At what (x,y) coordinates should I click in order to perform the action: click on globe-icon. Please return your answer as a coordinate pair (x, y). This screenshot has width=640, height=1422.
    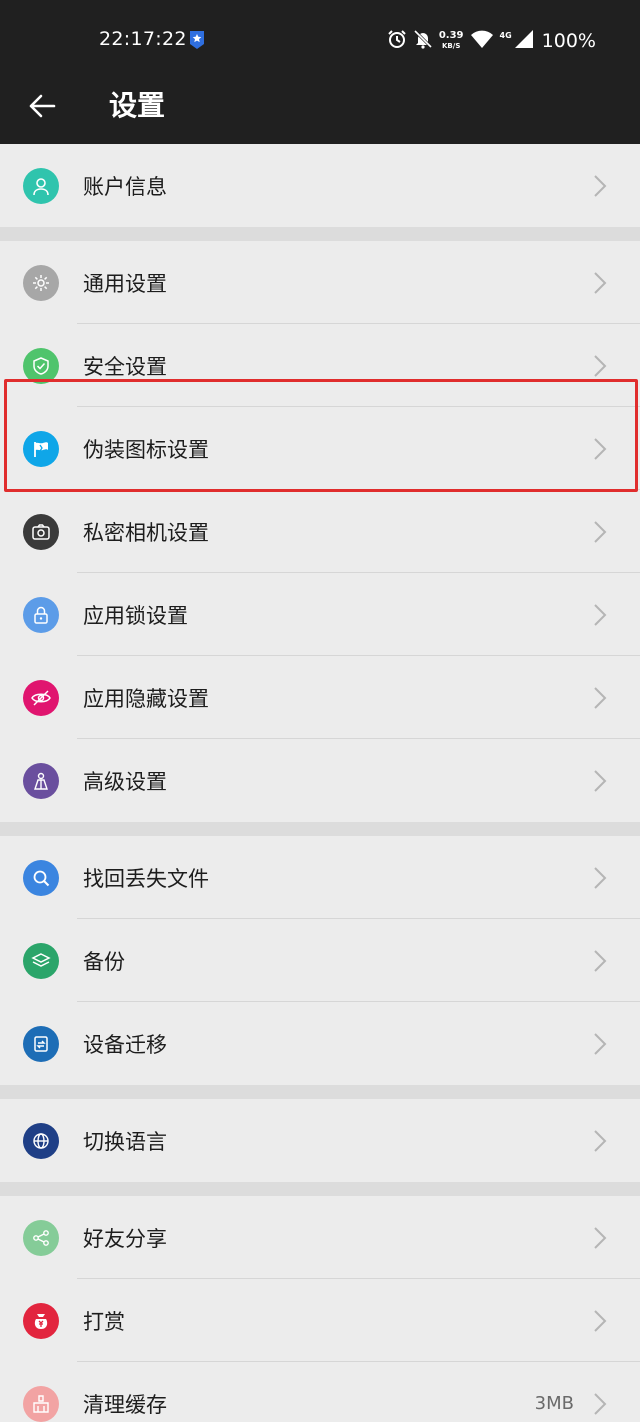
    Looking at the image, I should click on (41, 1140).